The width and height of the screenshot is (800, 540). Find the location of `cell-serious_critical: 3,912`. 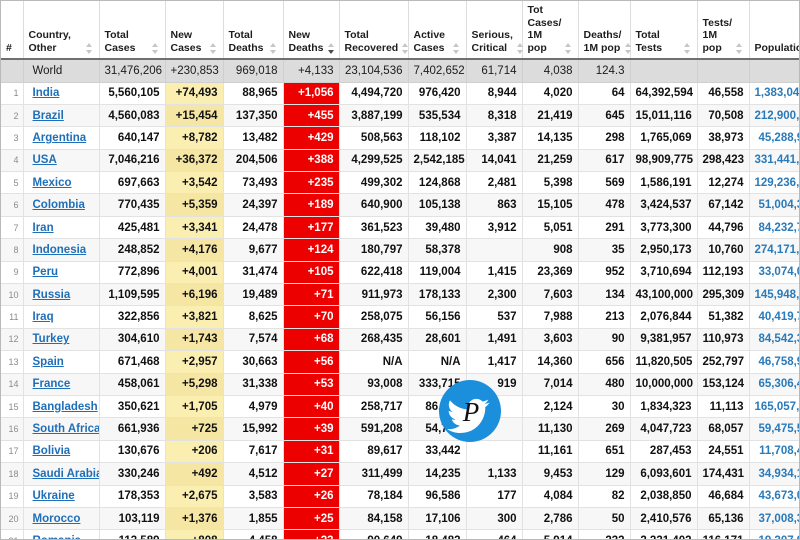

cell-serious_critical: 3,912 is located at coordinates (494, 228).